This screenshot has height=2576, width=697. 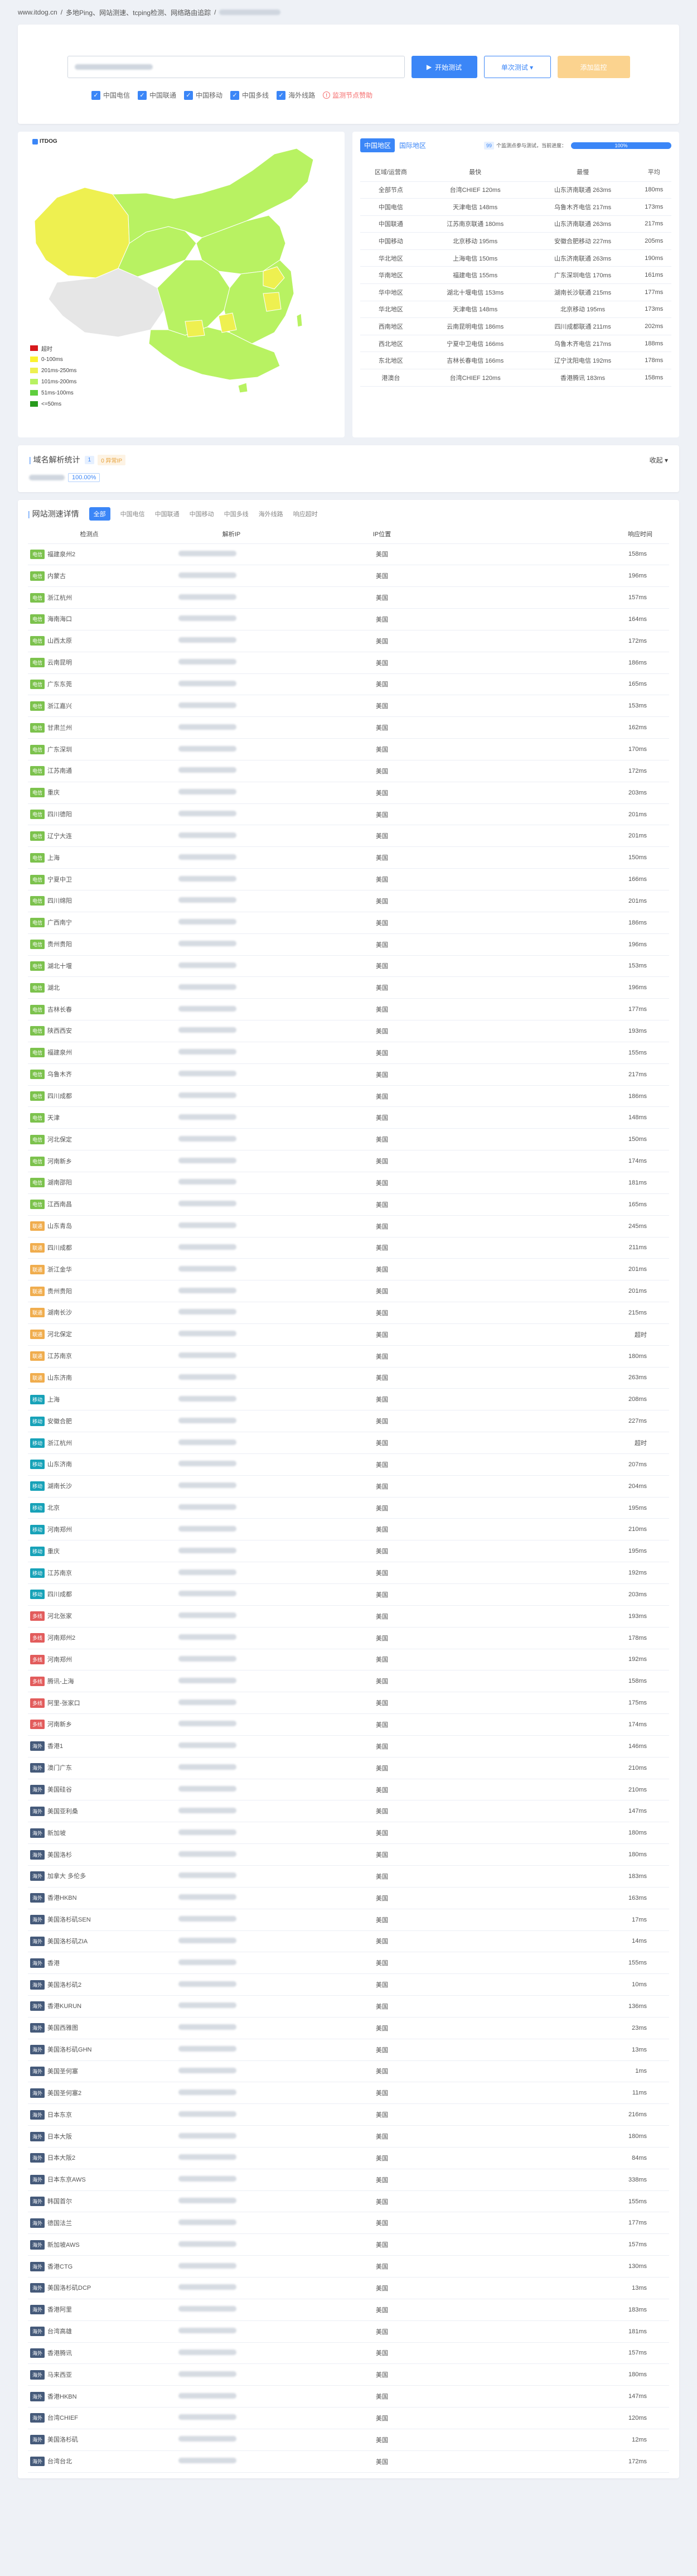 I want to click on table-row: 海外 香港HKBN 美国 163ms, so click(x=348, y=1898).